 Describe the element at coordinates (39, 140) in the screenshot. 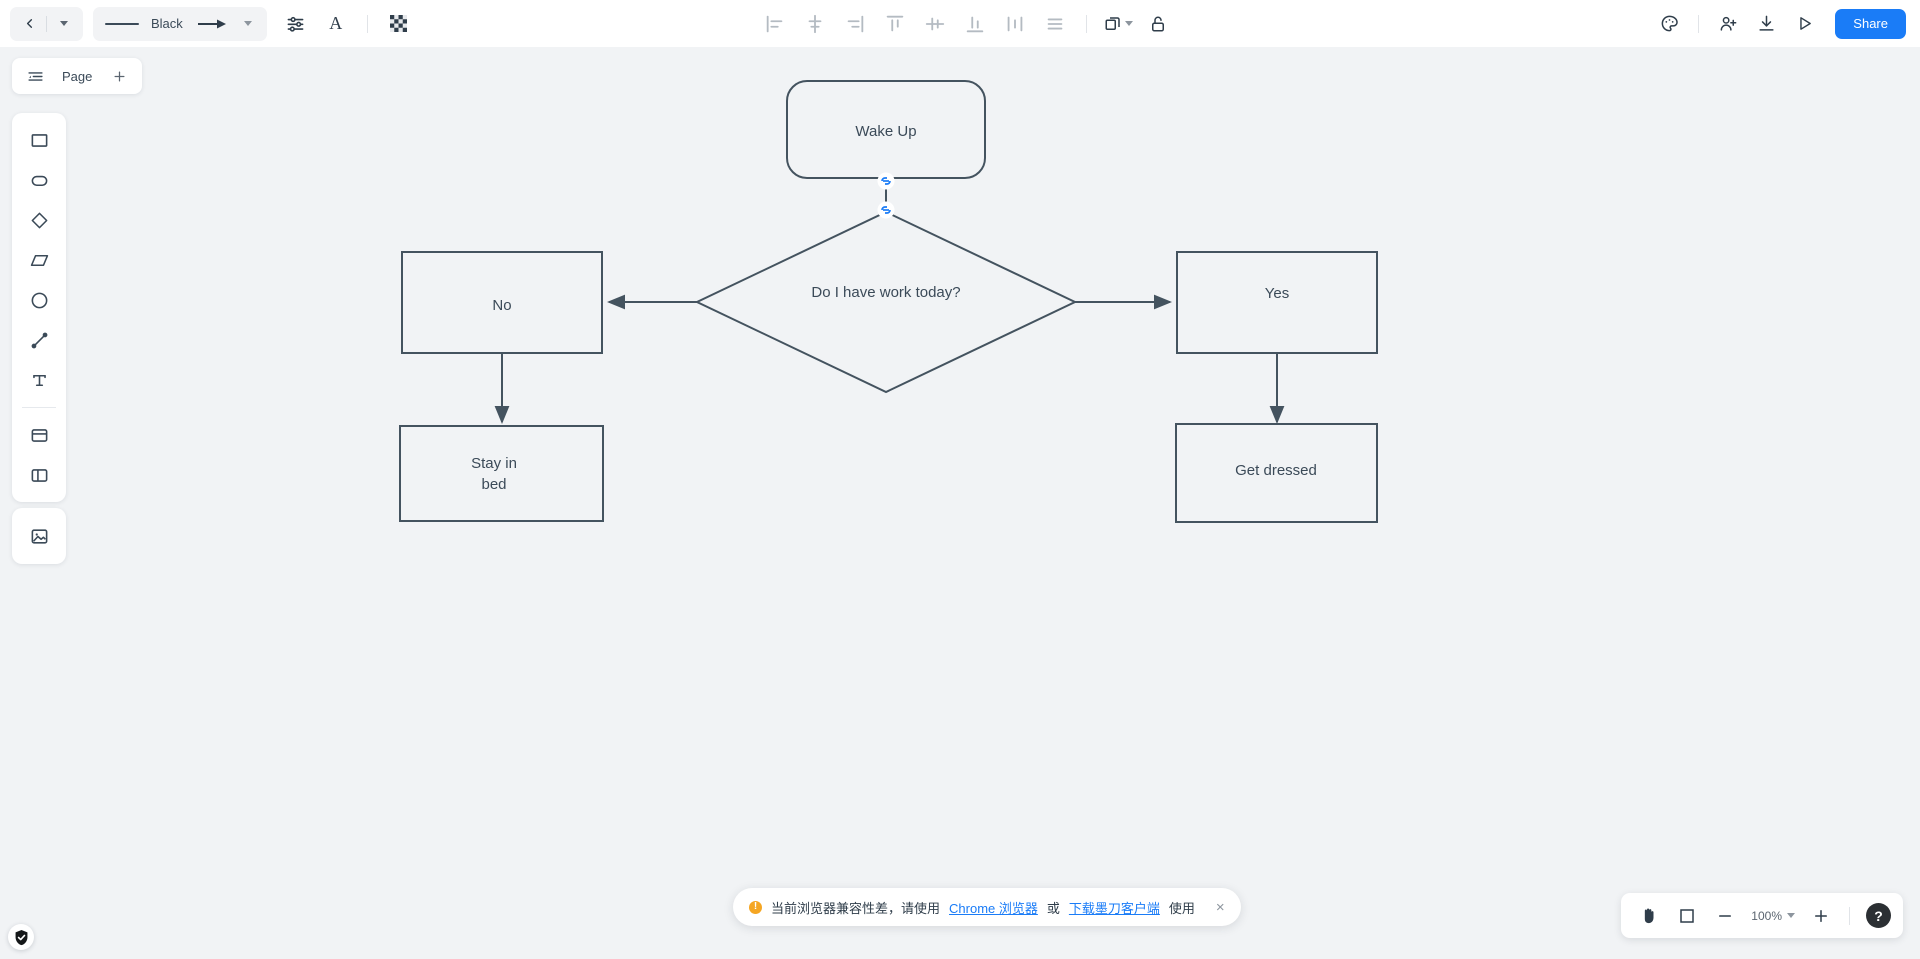

I see `tool-rectangle` at that location.